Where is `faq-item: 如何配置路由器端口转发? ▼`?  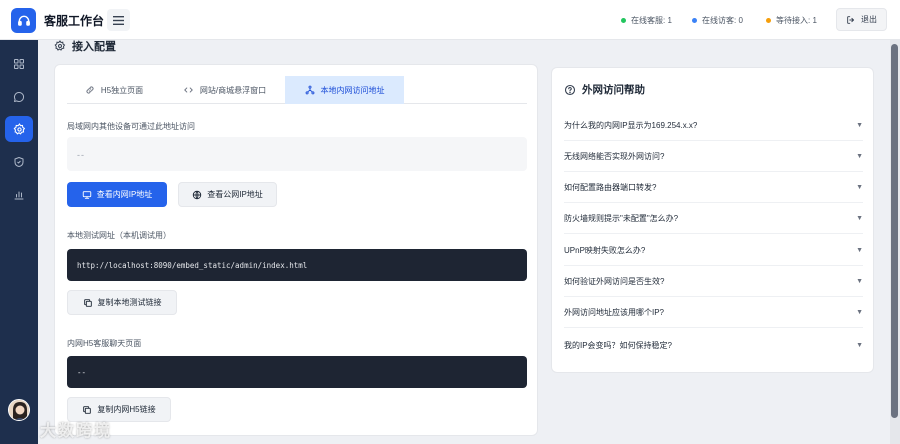
faq-item: 如何配置路由器端口转发? ▼ is located at coordinates (713, 187).